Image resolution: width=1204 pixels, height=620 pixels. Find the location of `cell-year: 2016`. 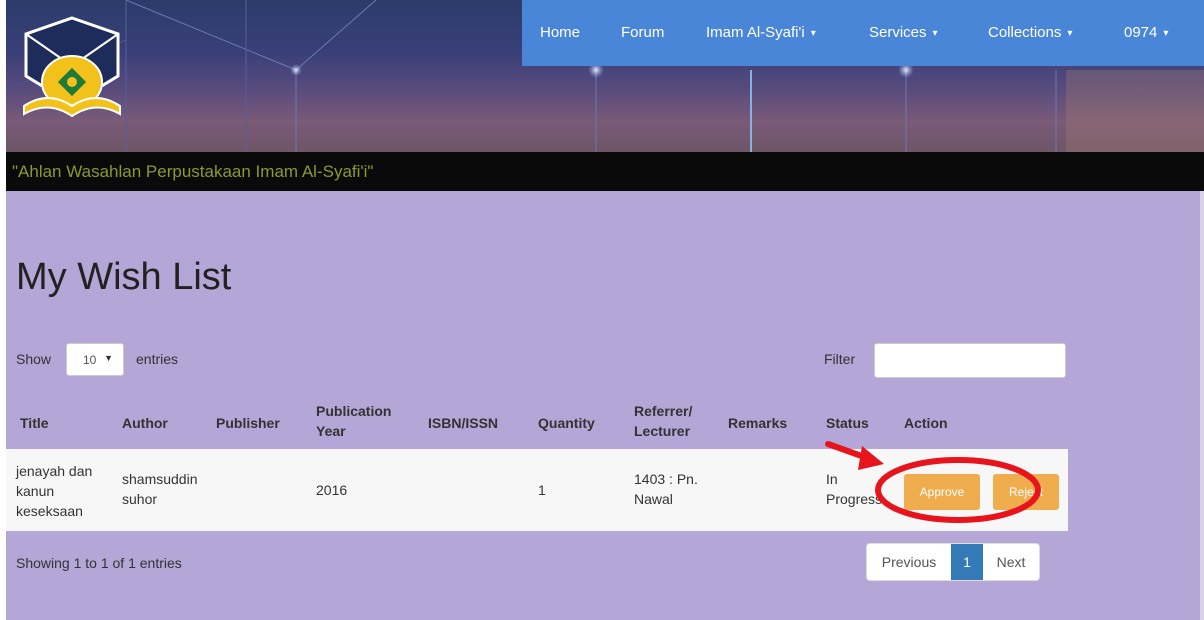

cell-year: 2016 is located at coordinates (332, 490).